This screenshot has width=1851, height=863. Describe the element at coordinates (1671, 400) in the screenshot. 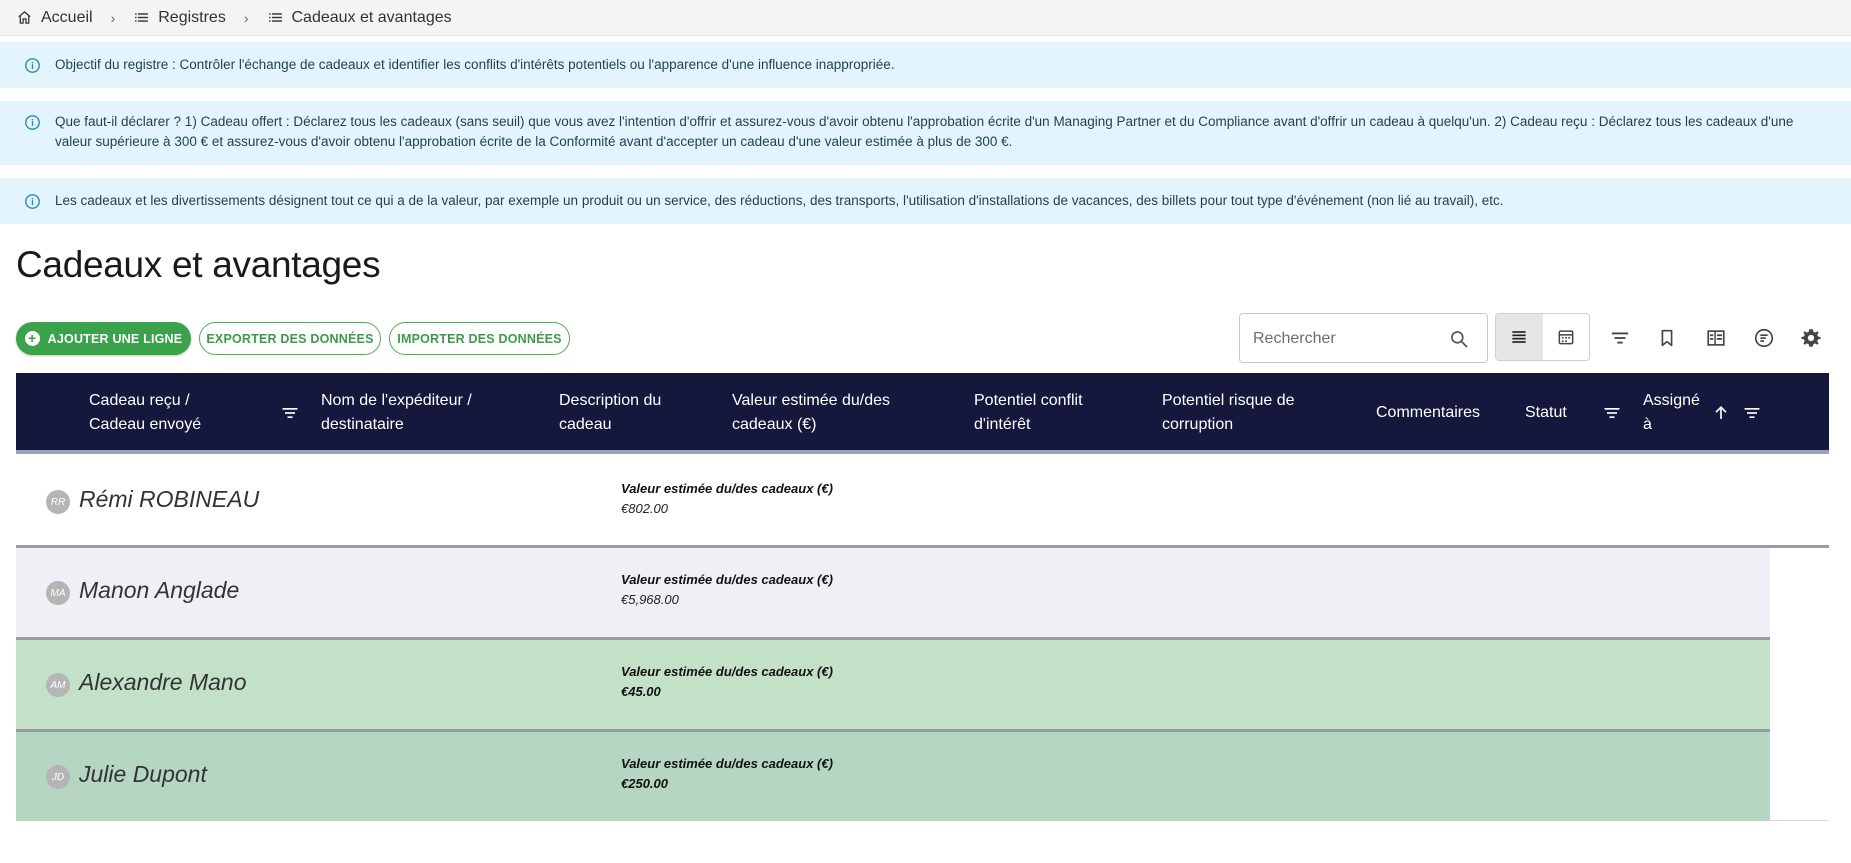

I see `column-header-line: Assigné` at that location.